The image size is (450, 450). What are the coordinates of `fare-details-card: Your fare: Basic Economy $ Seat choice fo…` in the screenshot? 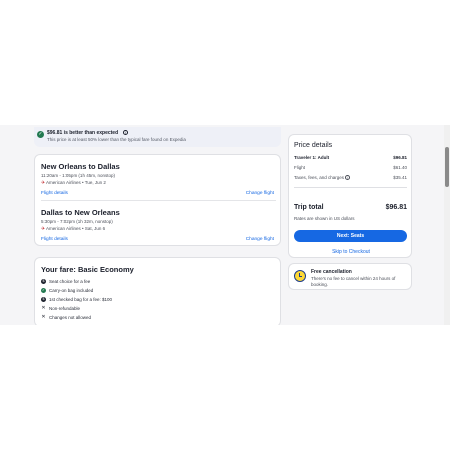 It's located at (157, 291).